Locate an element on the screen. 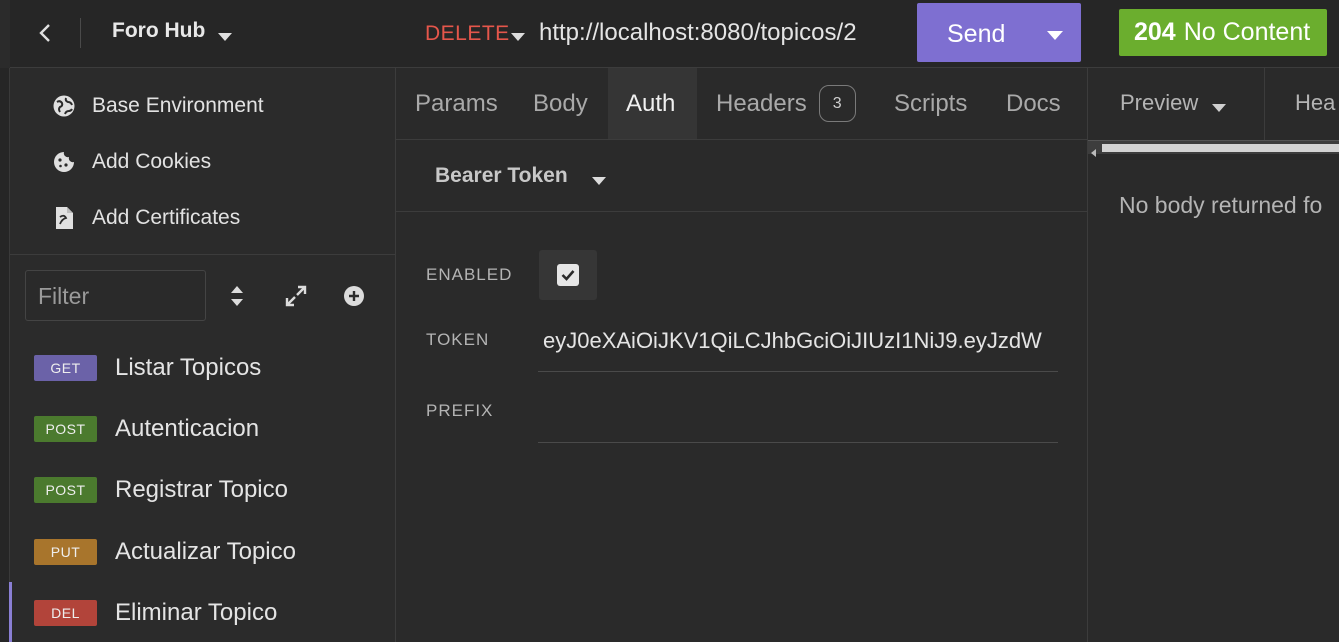 This screenshot has height=642, width=1339. check-icon is located at coordinates (568, 275).